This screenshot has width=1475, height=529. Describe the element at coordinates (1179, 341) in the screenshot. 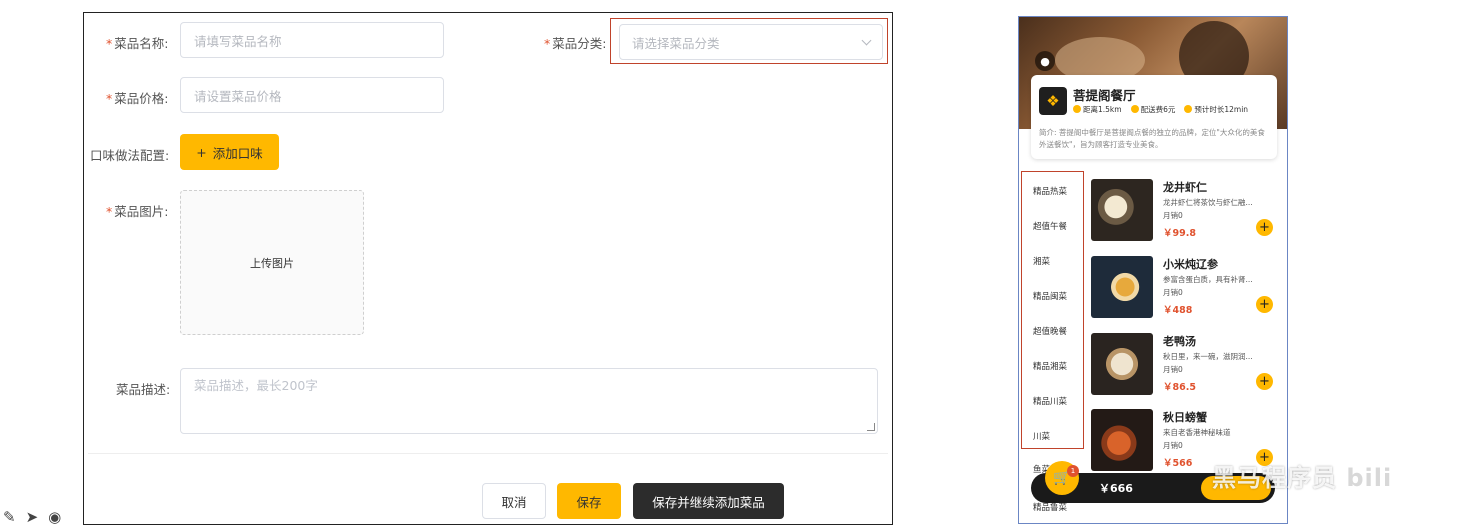

I see `dish-name: 老鸭汤` at that location.